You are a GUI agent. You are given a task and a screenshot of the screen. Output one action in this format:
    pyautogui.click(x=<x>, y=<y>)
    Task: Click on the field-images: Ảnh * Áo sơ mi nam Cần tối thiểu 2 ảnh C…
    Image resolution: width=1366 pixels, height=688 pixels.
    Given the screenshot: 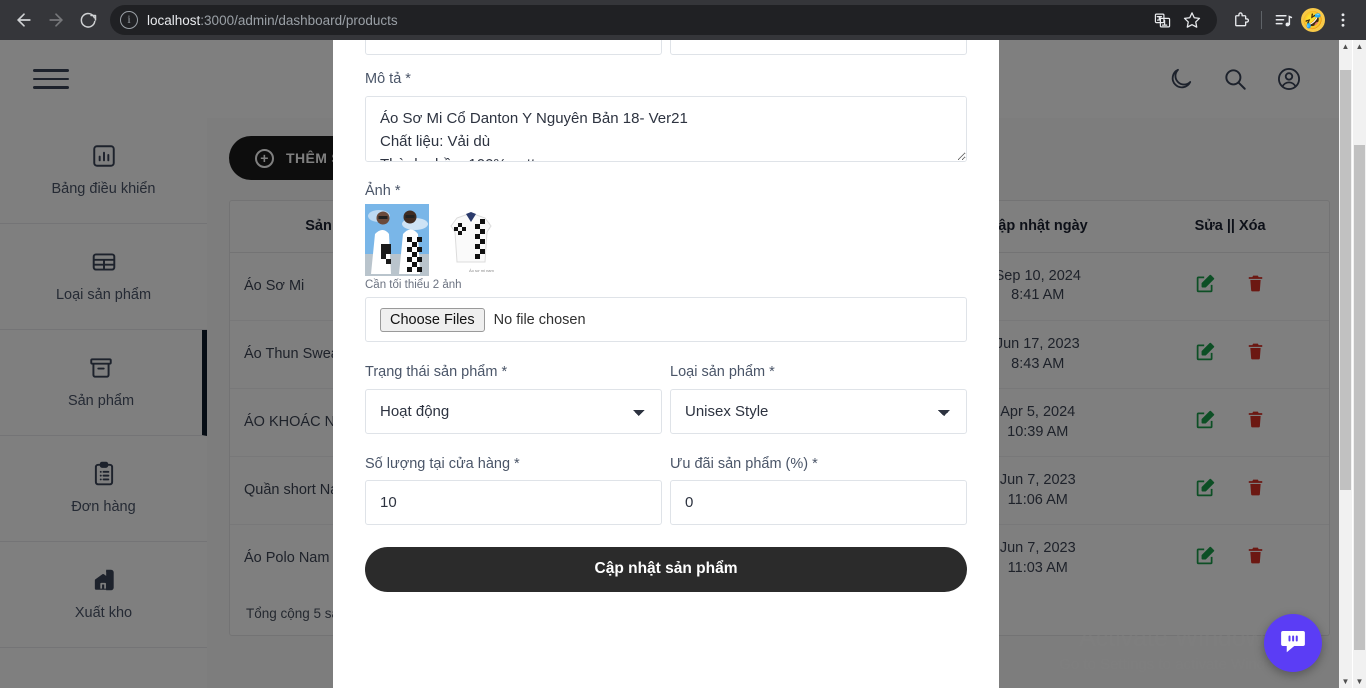 What is the action you would take?
    pyautogui.click(x=666, y=262)
    